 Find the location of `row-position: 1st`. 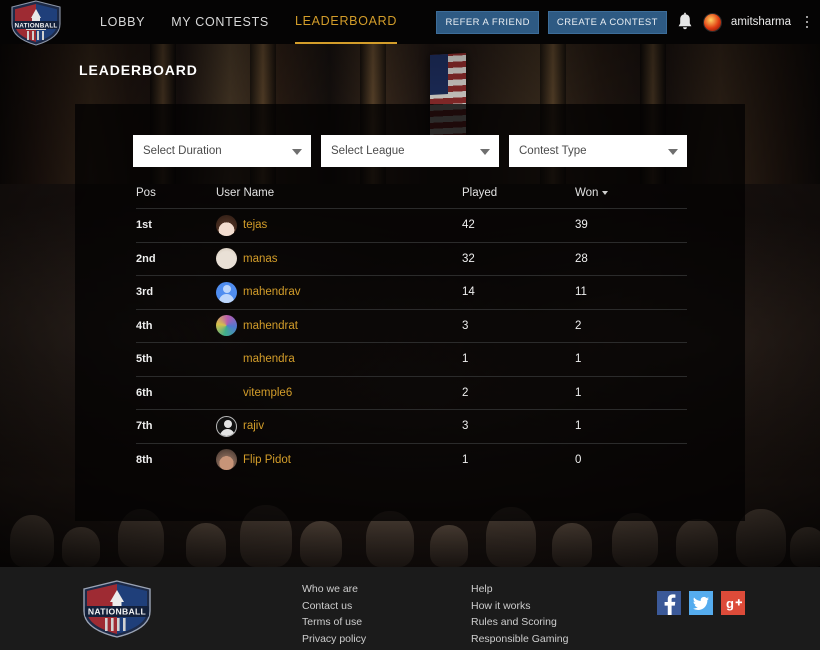

row-position: 1st is located at coordinates (144, 225).